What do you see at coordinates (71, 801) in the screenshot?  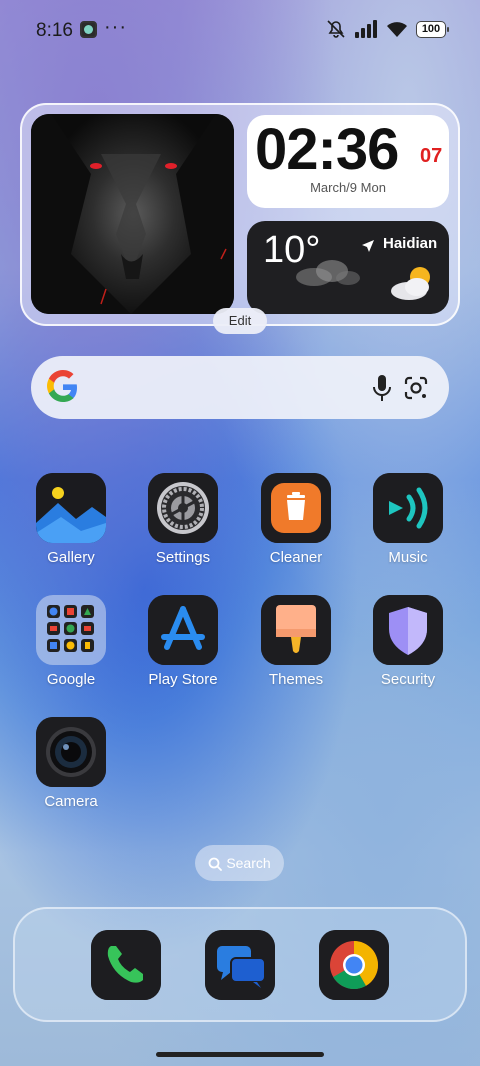 I see `app-label-camera: Camera` at bounding box center [71, 801].